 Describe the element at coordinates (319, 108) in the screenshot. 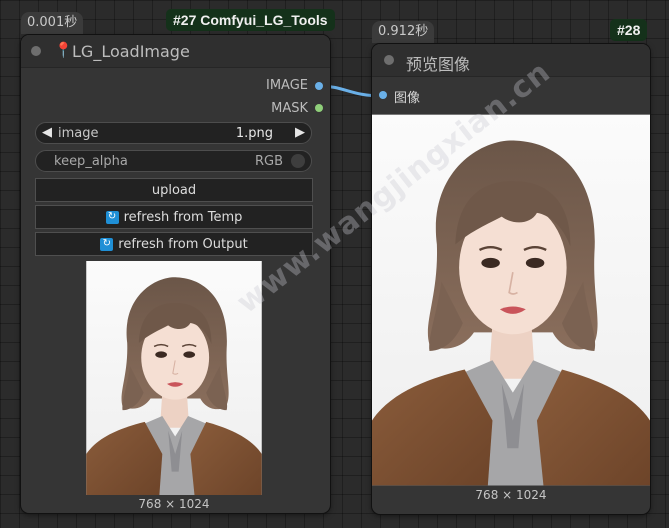

I see `output-mask-port` at that location.